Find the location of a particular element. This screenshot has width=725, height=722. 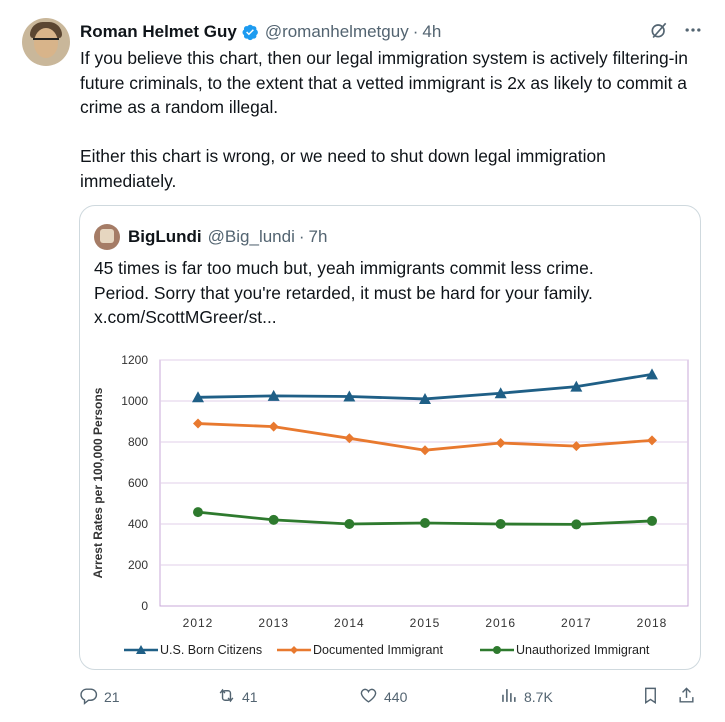

quote-avatar is located at coordinates (107, 237).